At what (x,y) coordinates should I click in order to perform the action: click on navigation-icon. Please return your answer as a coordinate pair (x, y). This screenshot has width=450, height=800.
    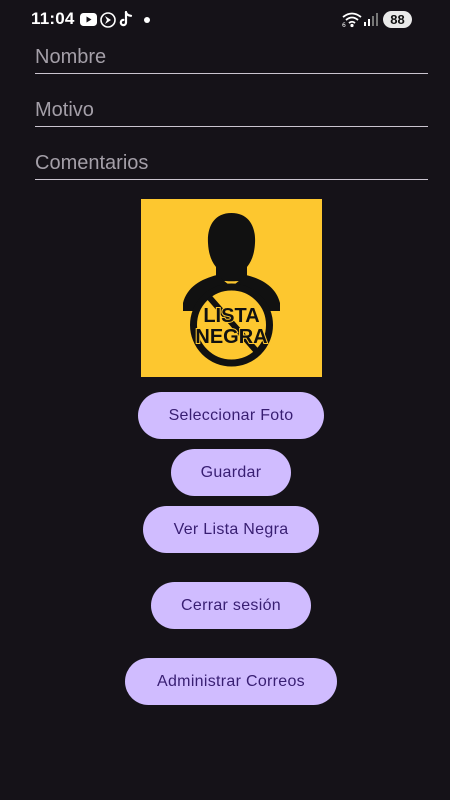
    Looking at the image, I should click on (108, 20).